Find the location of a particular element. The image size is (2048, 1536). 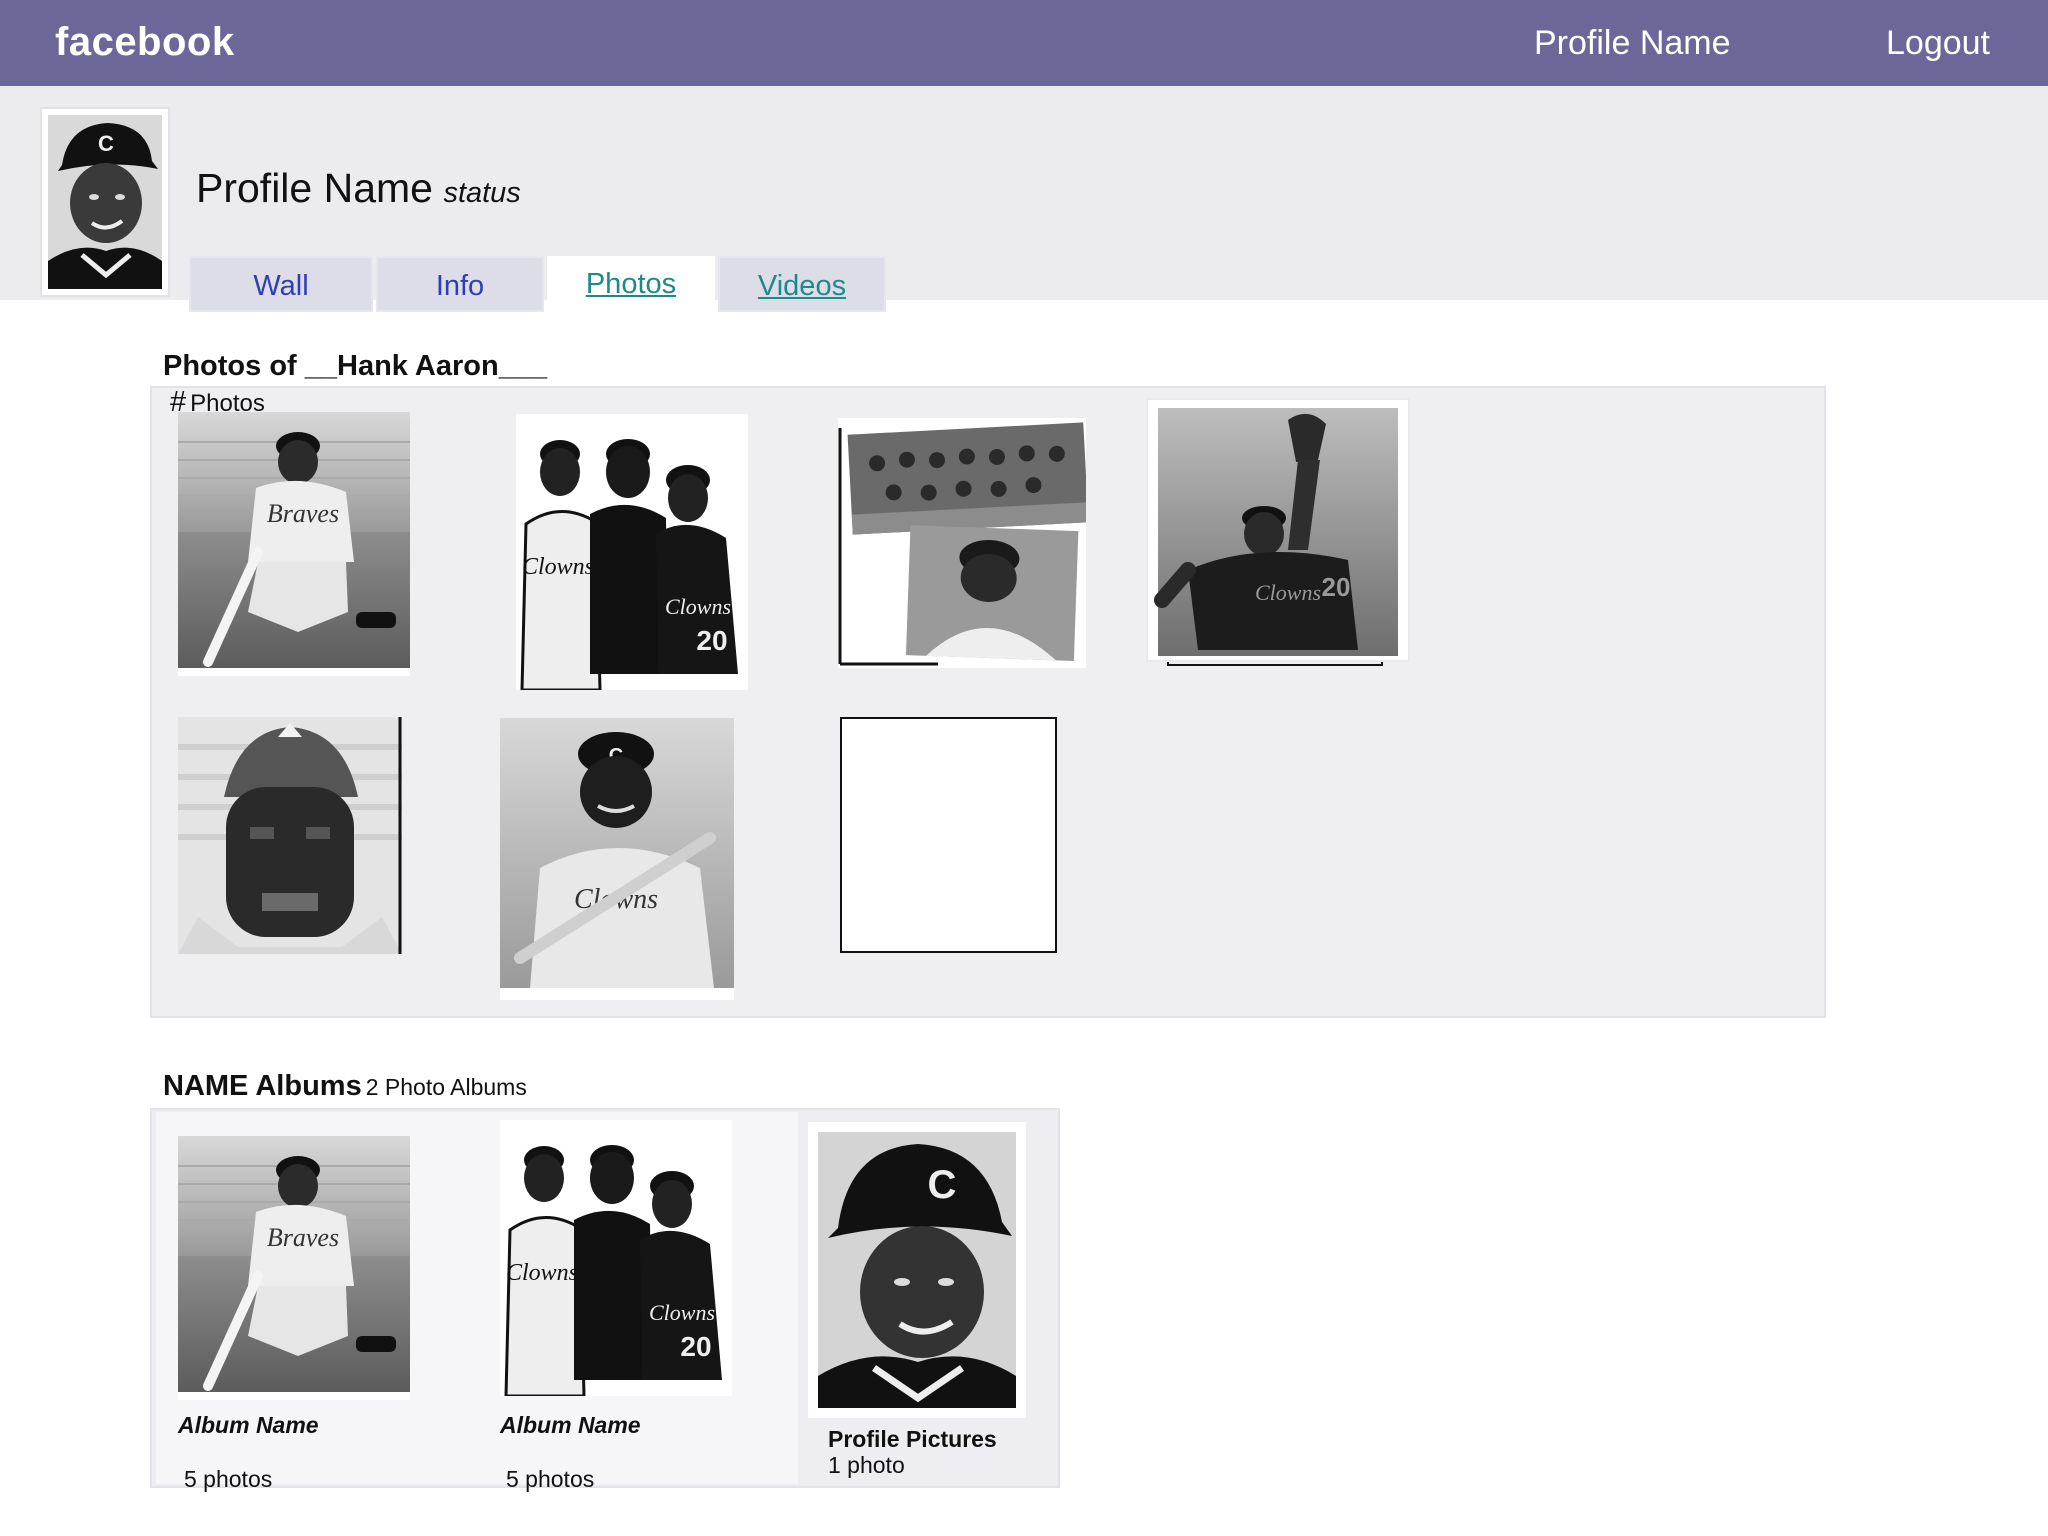

photo-three-players: Clowns Clowns 20 is located at coordinates (632, 552).